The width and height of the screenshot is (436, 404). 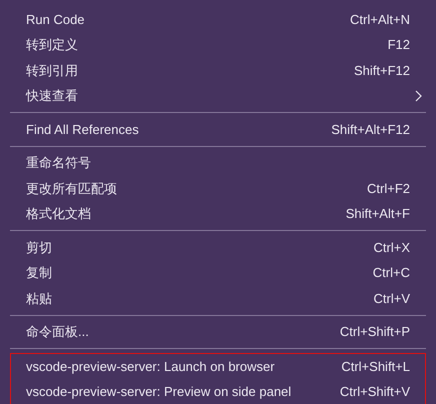 I want to click on shortcut-text: Ctrl+V, so click(x=392, y=299).